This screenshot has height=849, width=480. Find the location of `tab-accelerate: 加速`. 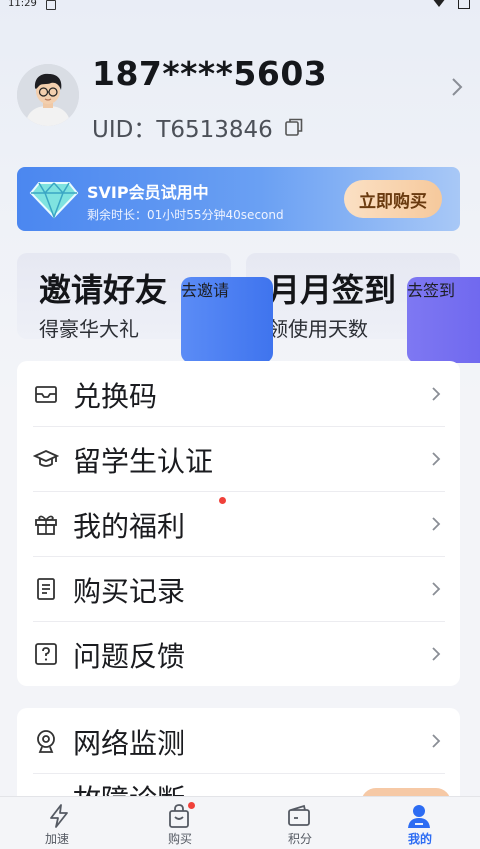

tab-accelerate: 加速 is located at coordinates (60, 823).